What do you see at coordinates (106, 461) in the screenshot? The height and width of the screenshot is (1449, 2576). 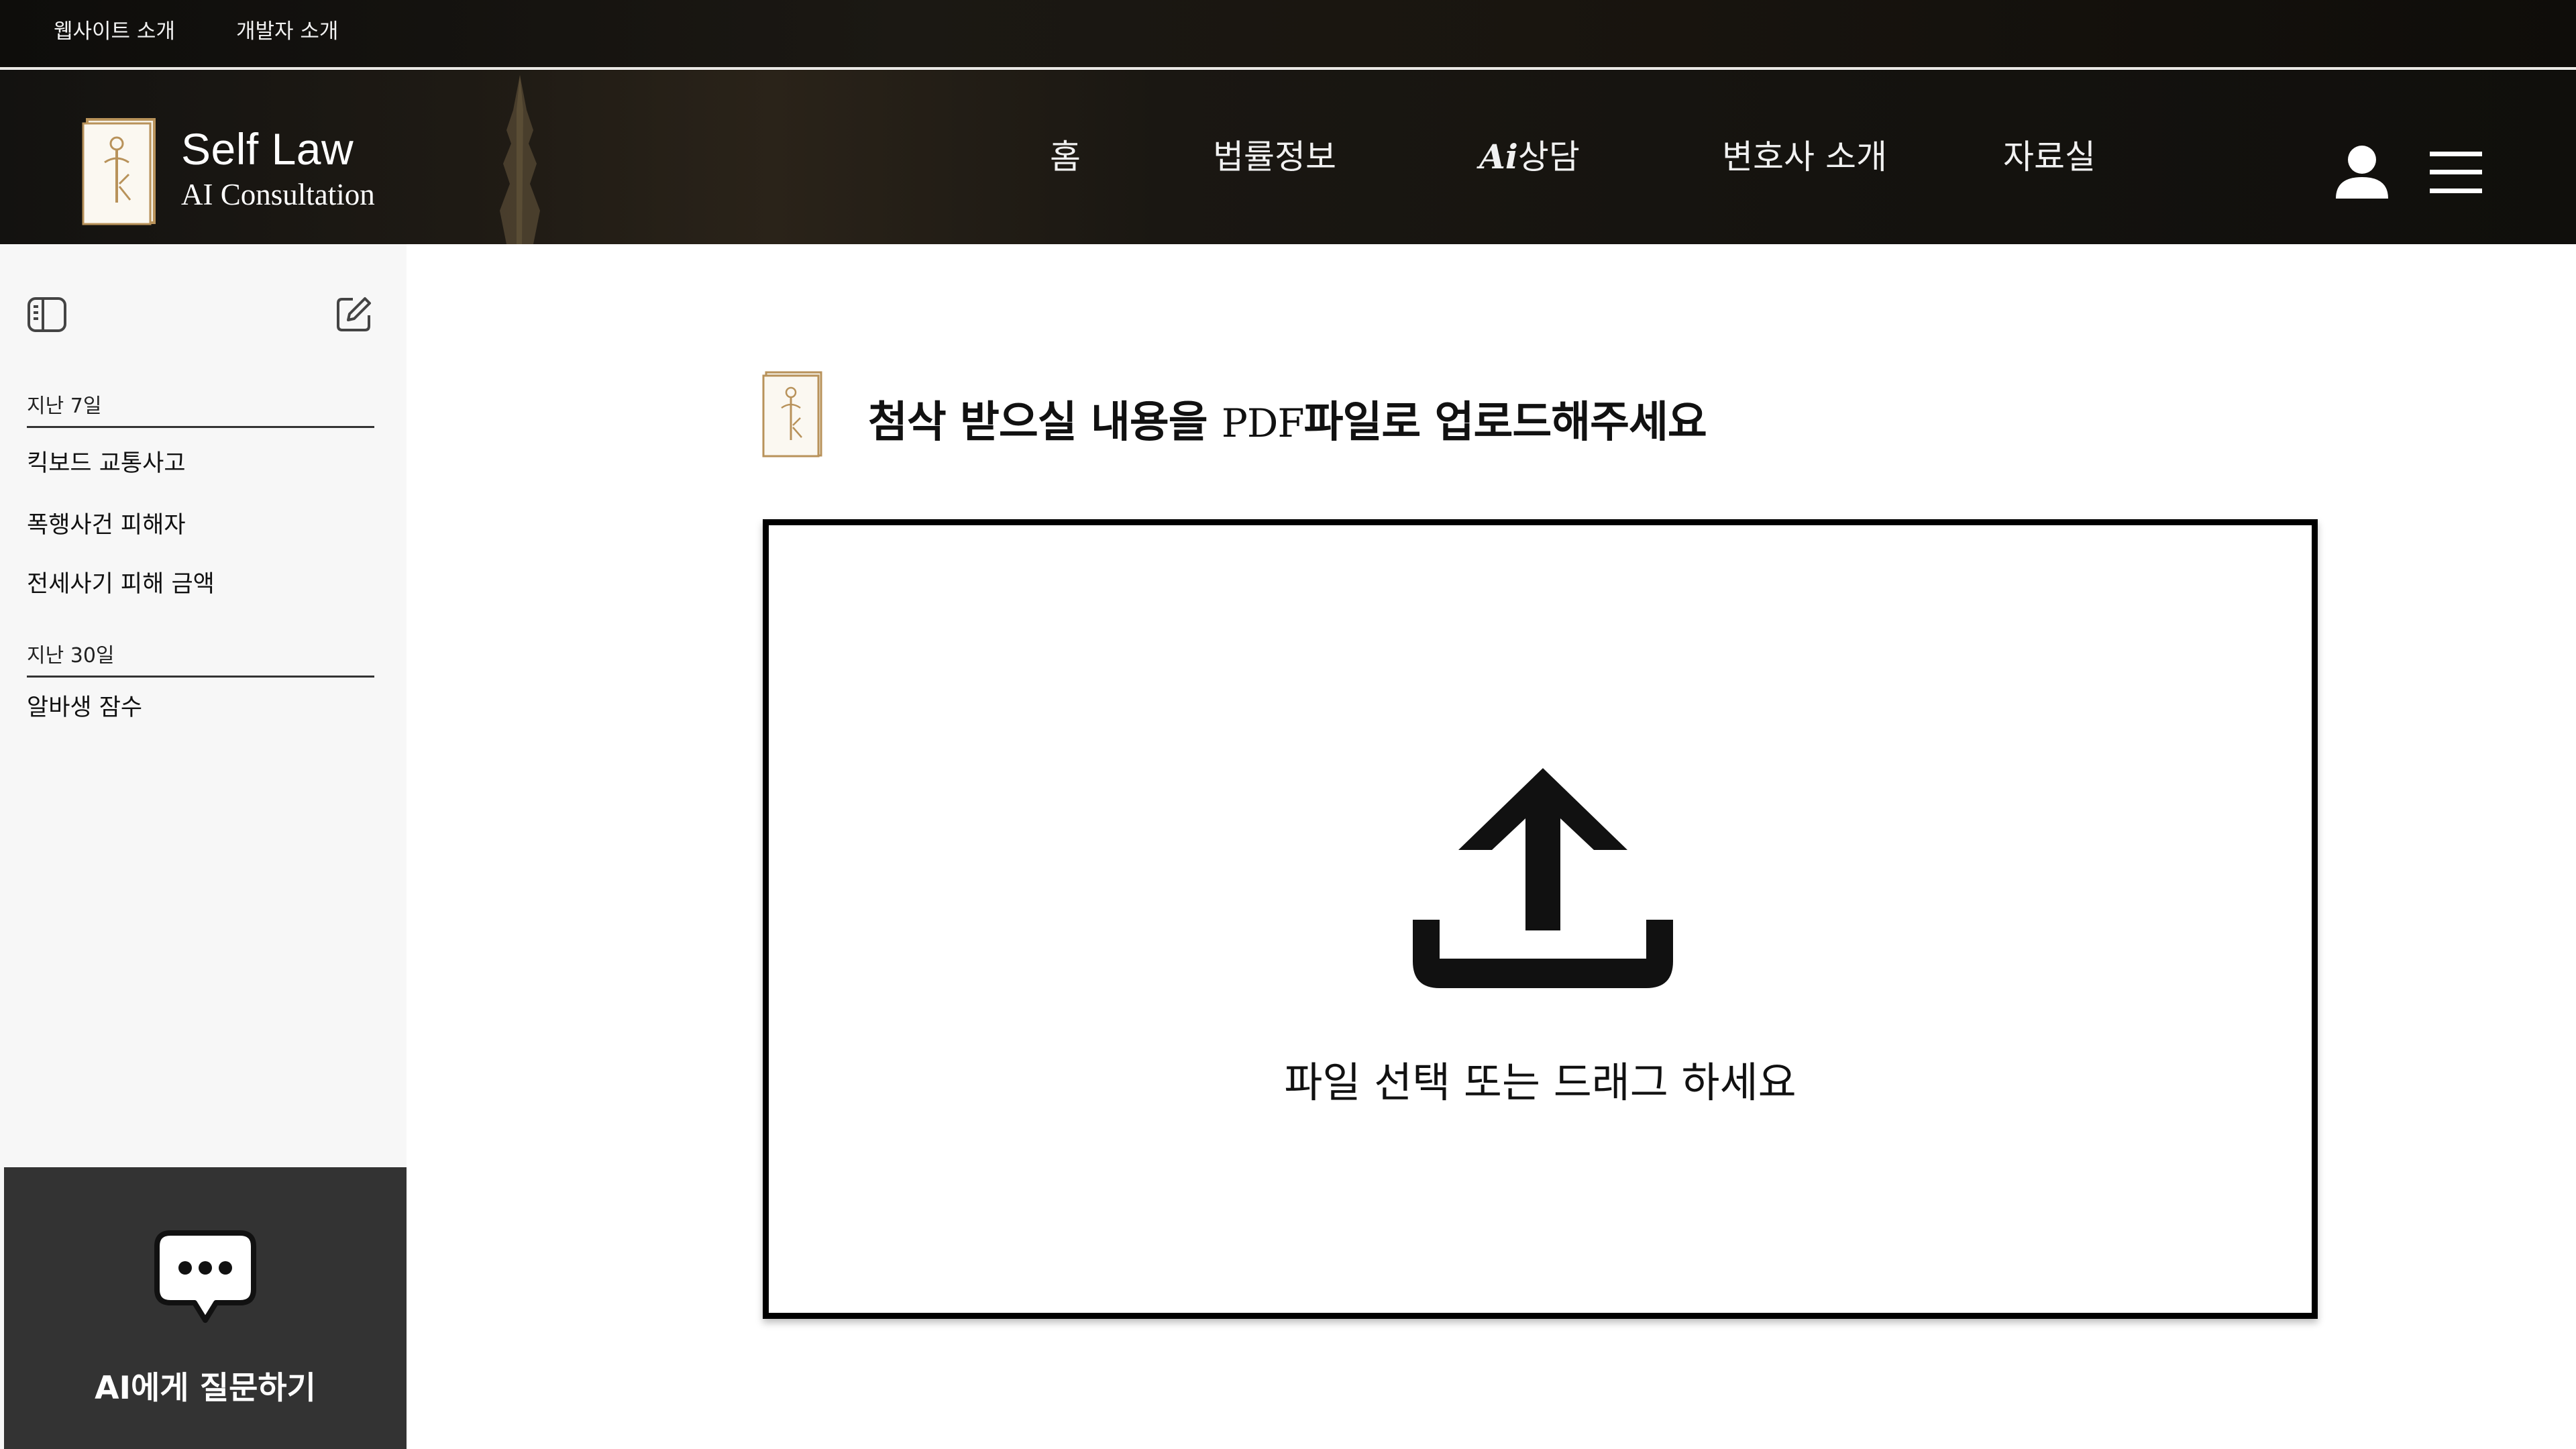 I see `history-item: 킥보드 교통사고` at bounding box center [106, 461].